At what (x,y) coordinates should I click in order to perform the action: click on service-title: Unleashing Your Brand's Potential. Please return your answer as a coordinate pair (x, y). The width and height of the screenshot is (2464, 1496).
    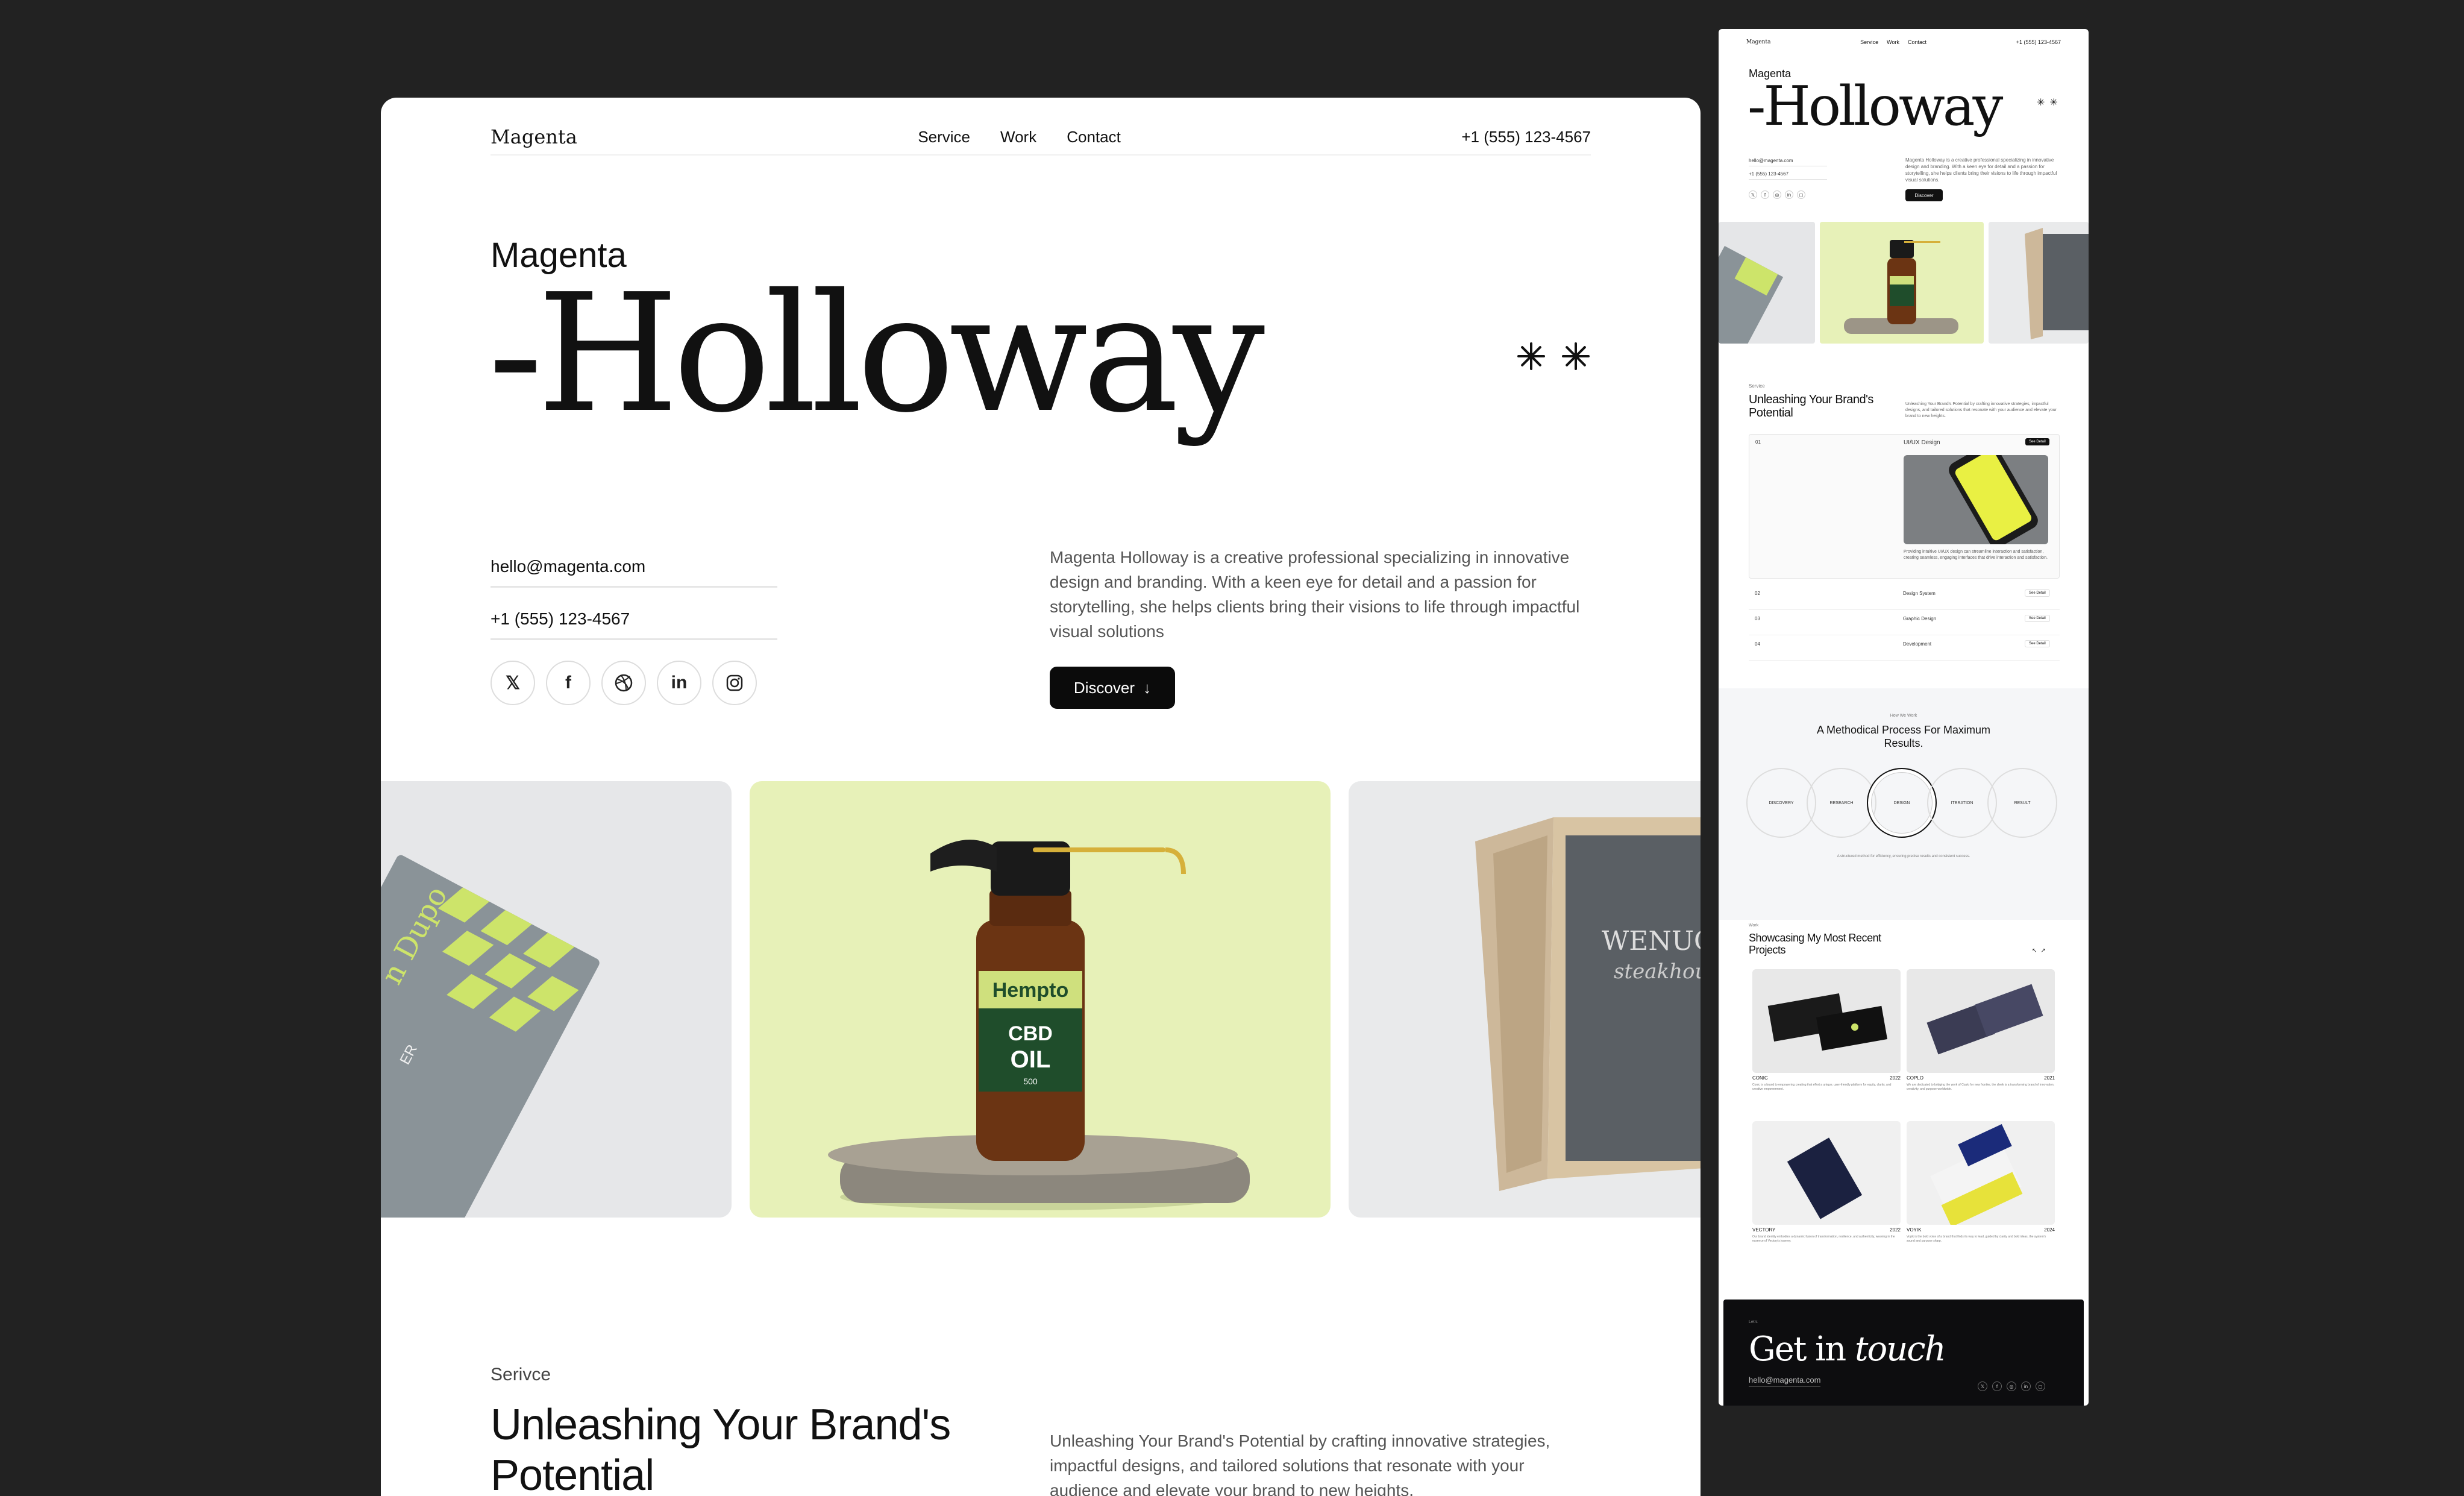
    Looking at the image, I should click on (721, 1448).